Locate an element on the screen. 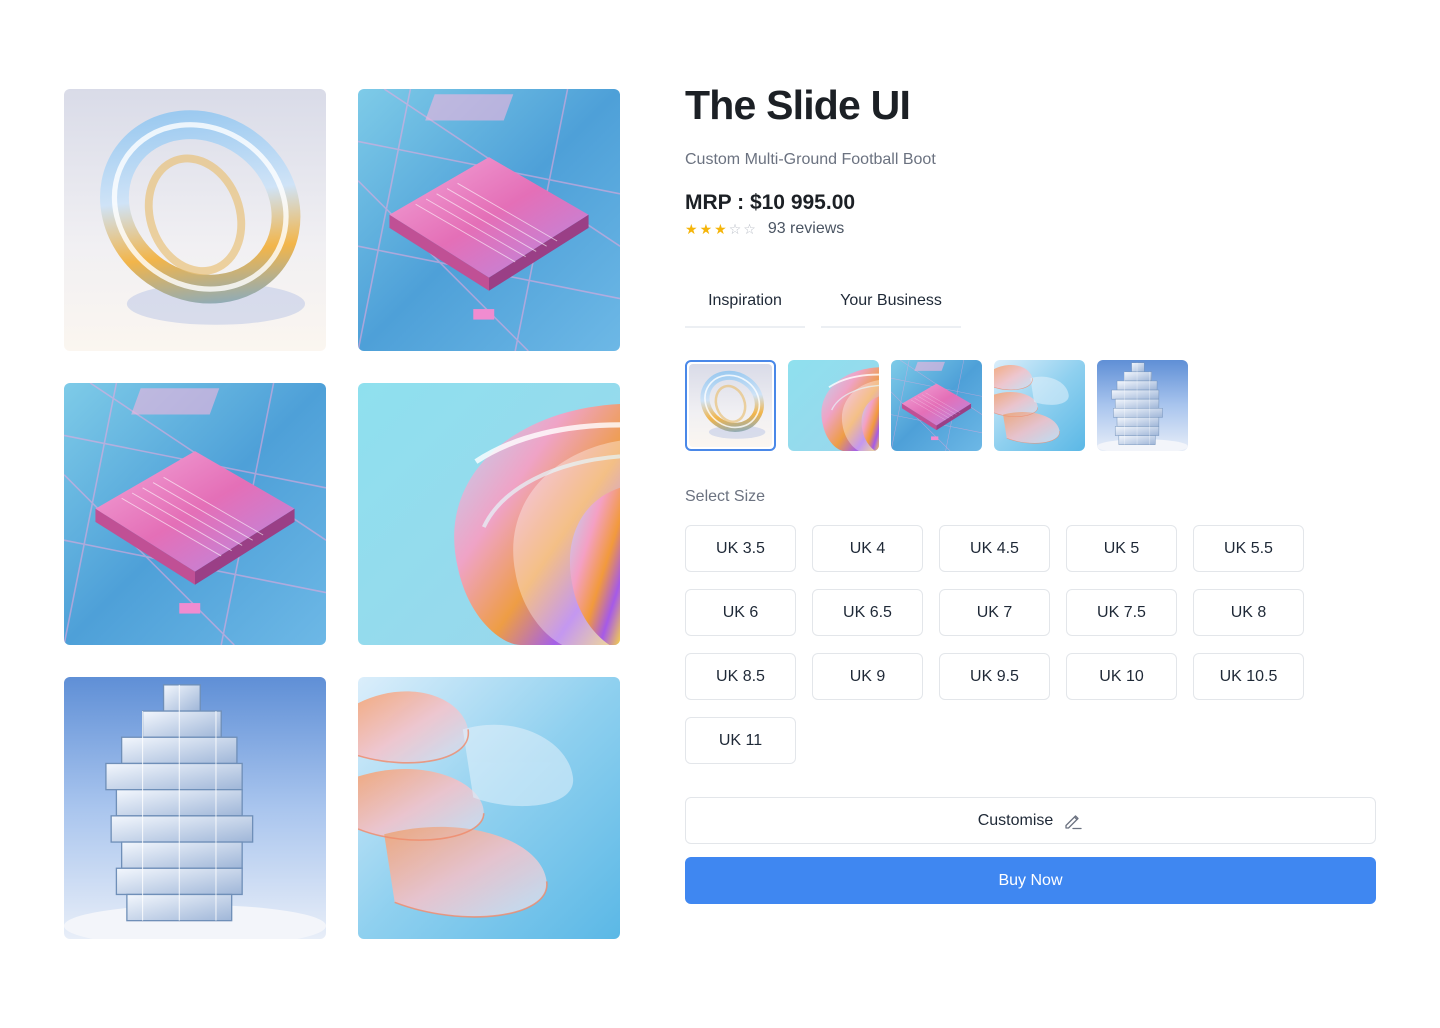 This screenshot has width=1440, height=1028. size-button: UK 4 is located at coordinates (867, 548).